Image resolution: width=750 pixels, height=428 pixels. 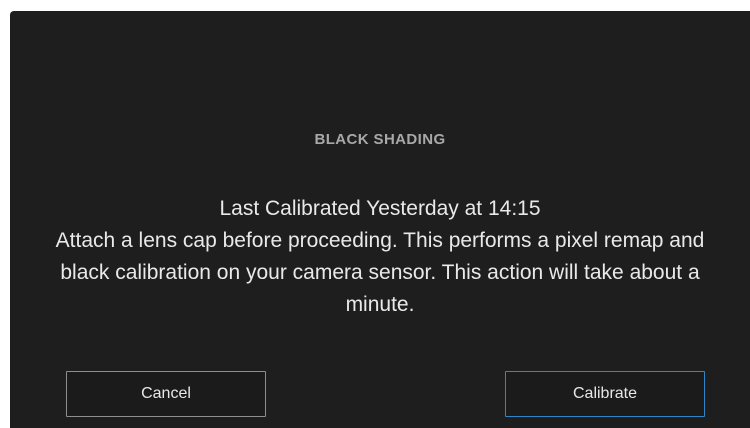 I want to click on cancel-button: Cancel, so click(x=166, y=394).